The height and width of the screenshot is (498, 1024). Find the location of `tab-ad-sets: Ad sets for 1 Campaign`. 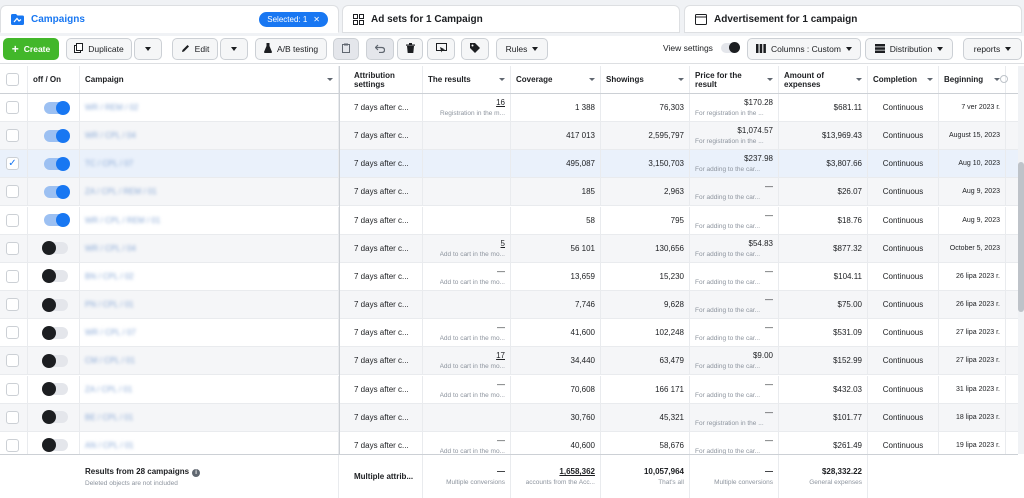

tab-ad-sets: Ad sets for 1 Campaign is located at coordinates (511, 19).